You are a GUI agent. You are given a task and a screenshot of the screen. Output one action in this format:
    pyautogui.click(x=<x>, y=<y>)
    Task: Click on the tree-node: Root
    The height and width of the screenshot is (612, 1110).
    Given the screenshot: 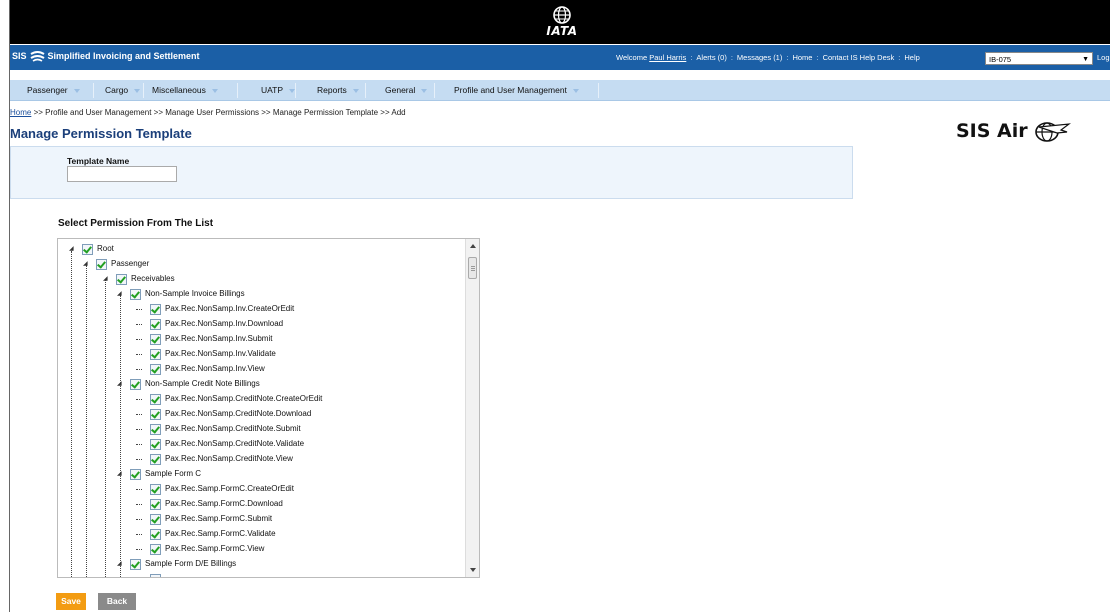 What is the action you would take?
    pyautogui.click(x=98, y=249)
    